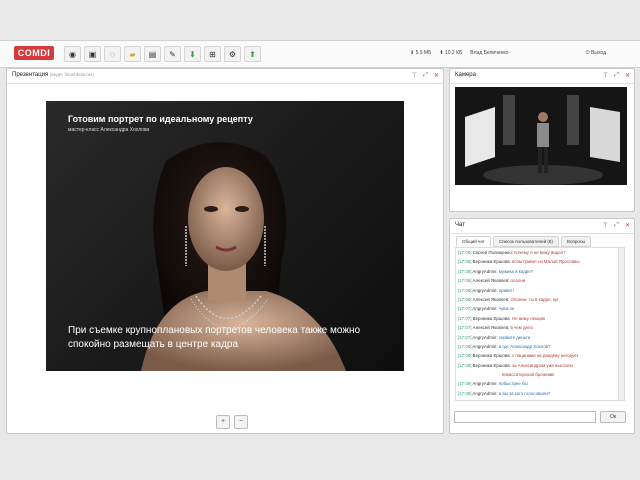 This screenshot has height=480, width=640. I want to click on notes-icon: ✎, so click(172, 54).